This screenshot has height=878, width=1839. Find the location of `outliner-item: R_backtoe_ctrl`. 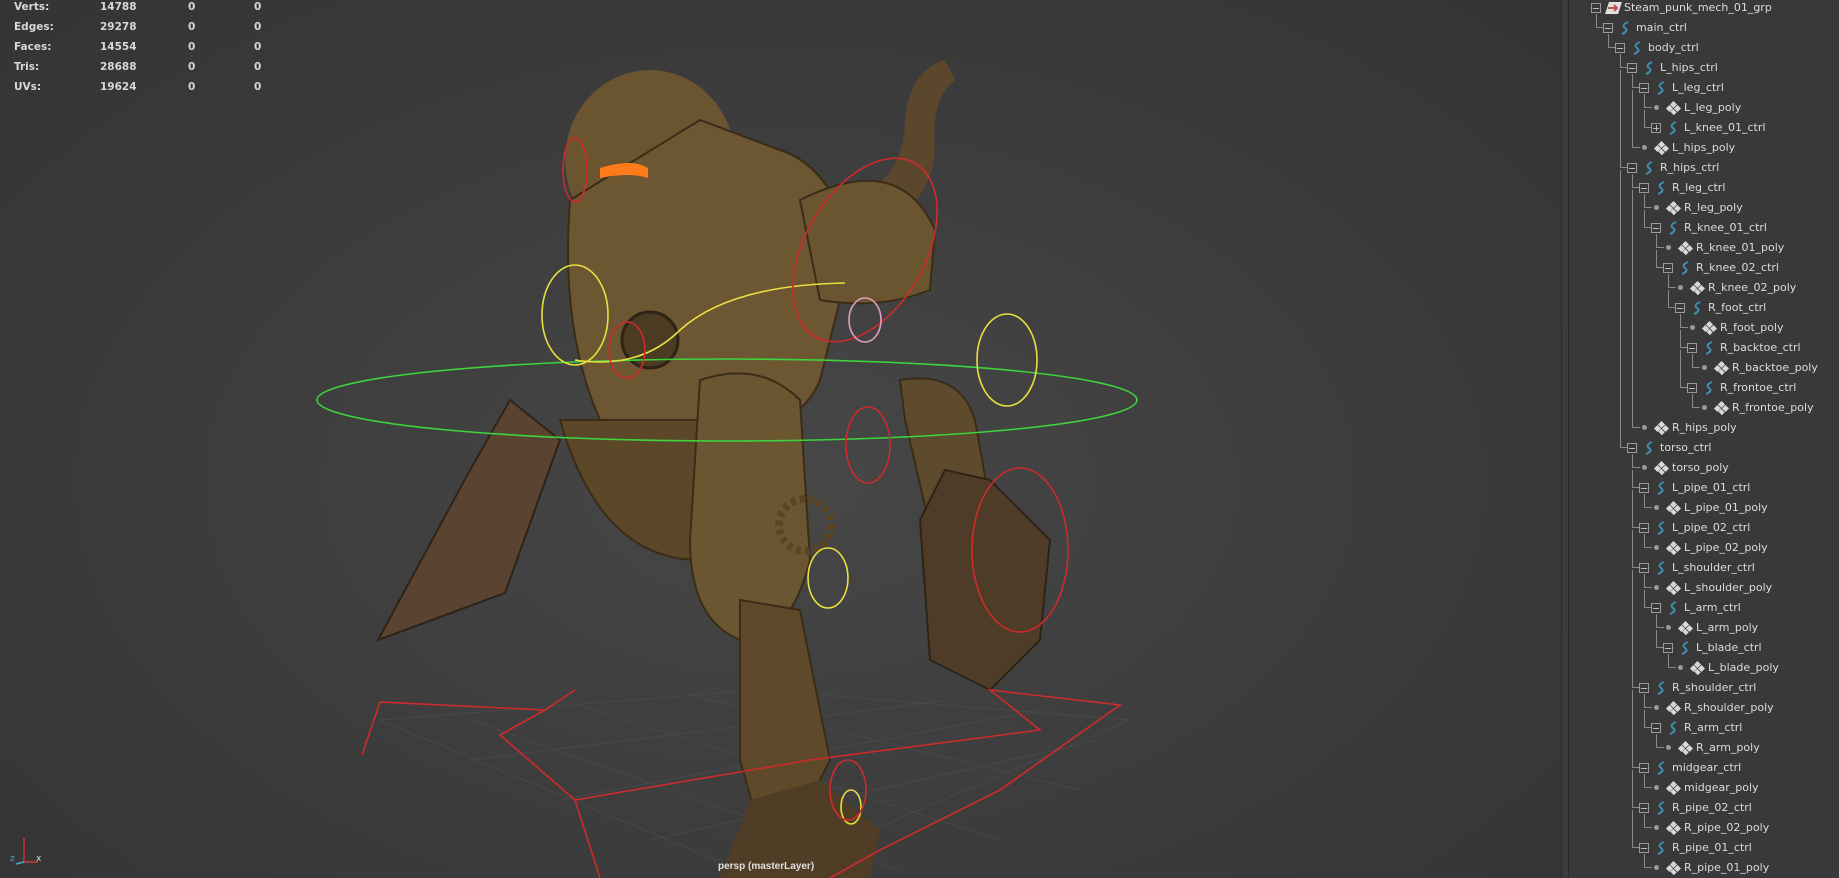

outliner-item: R_backtoe_ctrl is located at coordinates (1704, 345).